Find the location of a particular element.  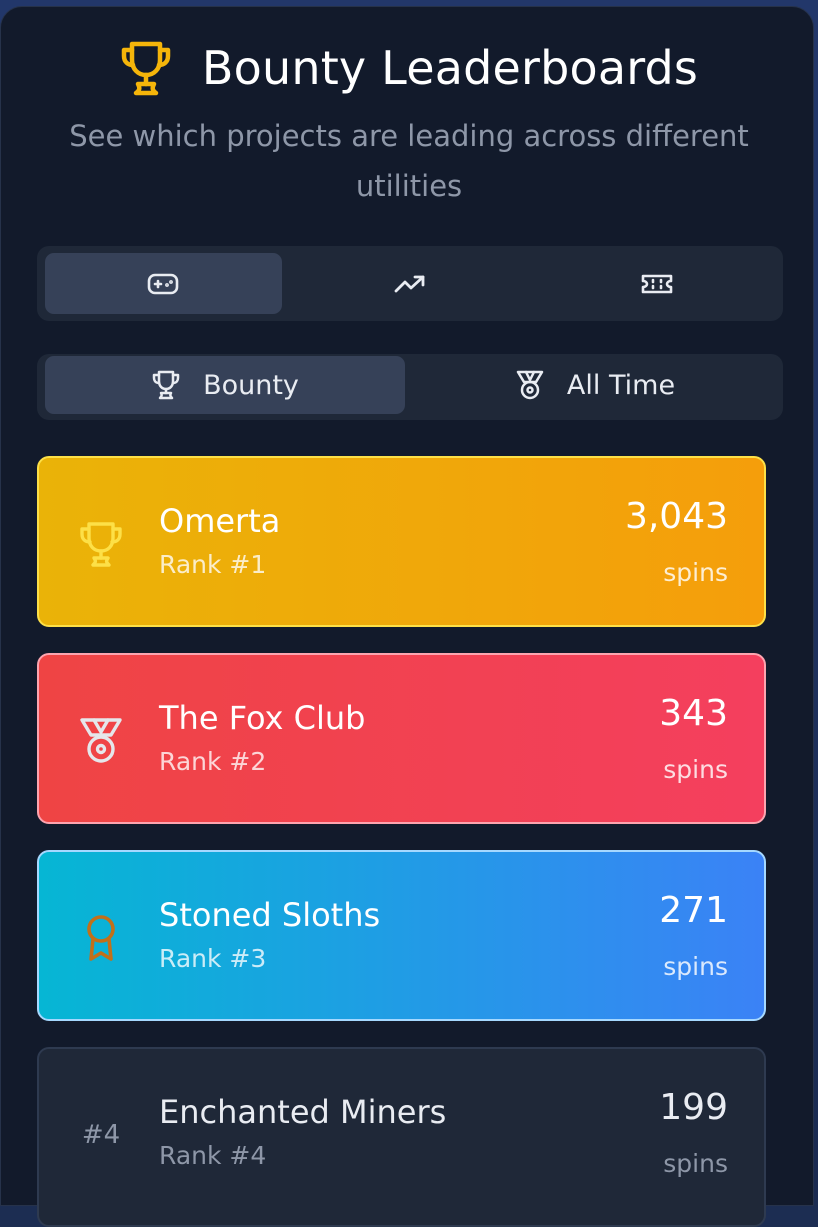

project-name: The Fox Club is located at coordinates (262, 718).